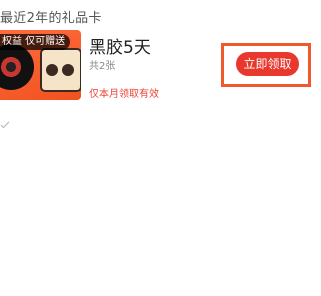 This screenshot has width=321, height=296. Describe the element at coordinates (267, 64) in the screenshot. I see `claim-button: 立即领取` at that location.